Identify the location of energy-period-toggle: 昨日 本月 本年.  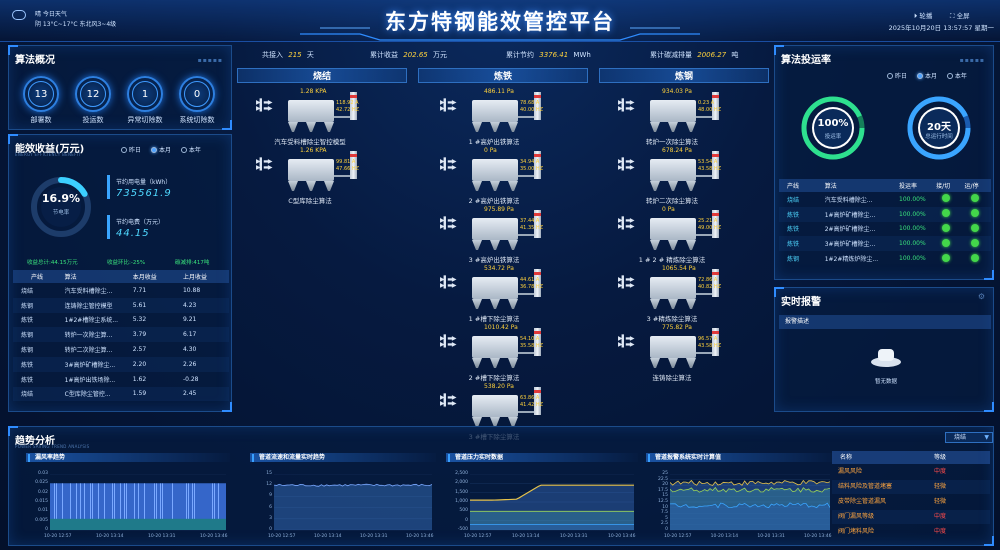
(161, 149).